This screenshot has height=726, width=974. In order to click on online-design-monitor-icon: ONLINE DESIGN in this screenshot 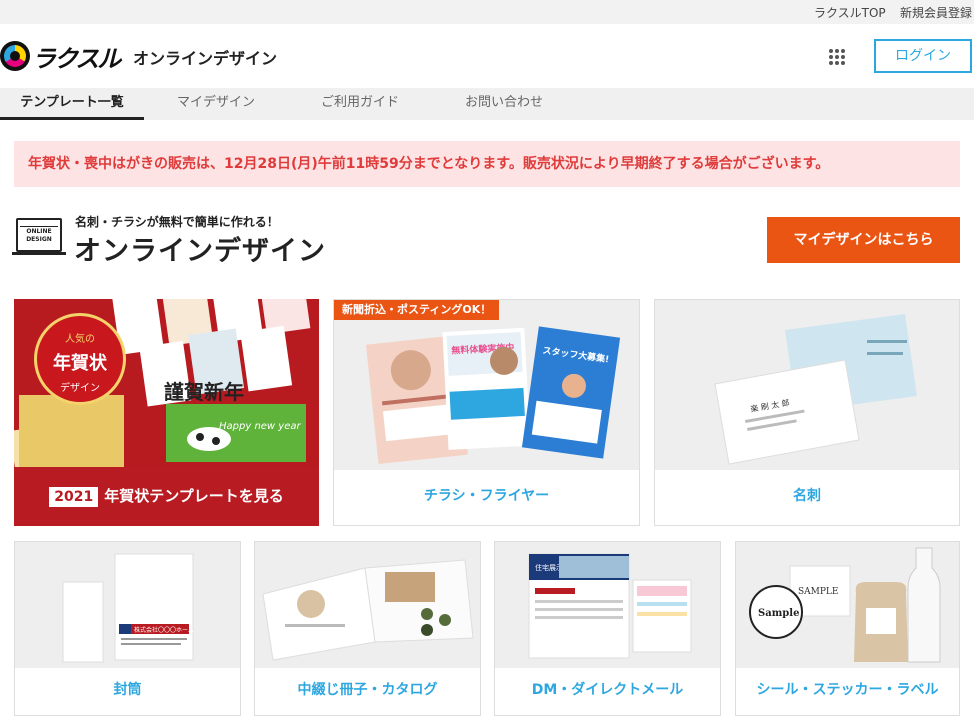, I will do `click(39, 235)`.